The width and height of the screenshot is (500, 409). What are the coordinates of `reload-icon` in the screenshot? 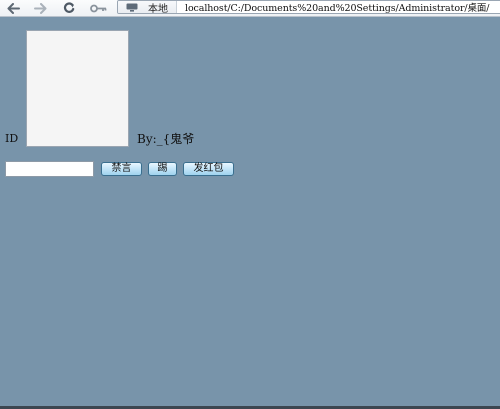 It's located at (69, 7).